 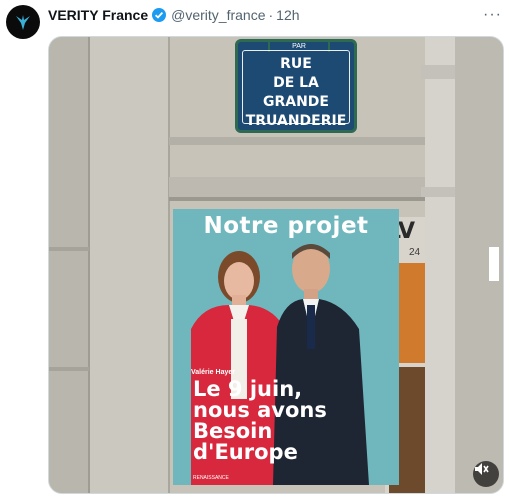 What do you see at coordinates (492, 15) in the screenshot?
I see `more-icon: ···` at bounding box center [492, 15].